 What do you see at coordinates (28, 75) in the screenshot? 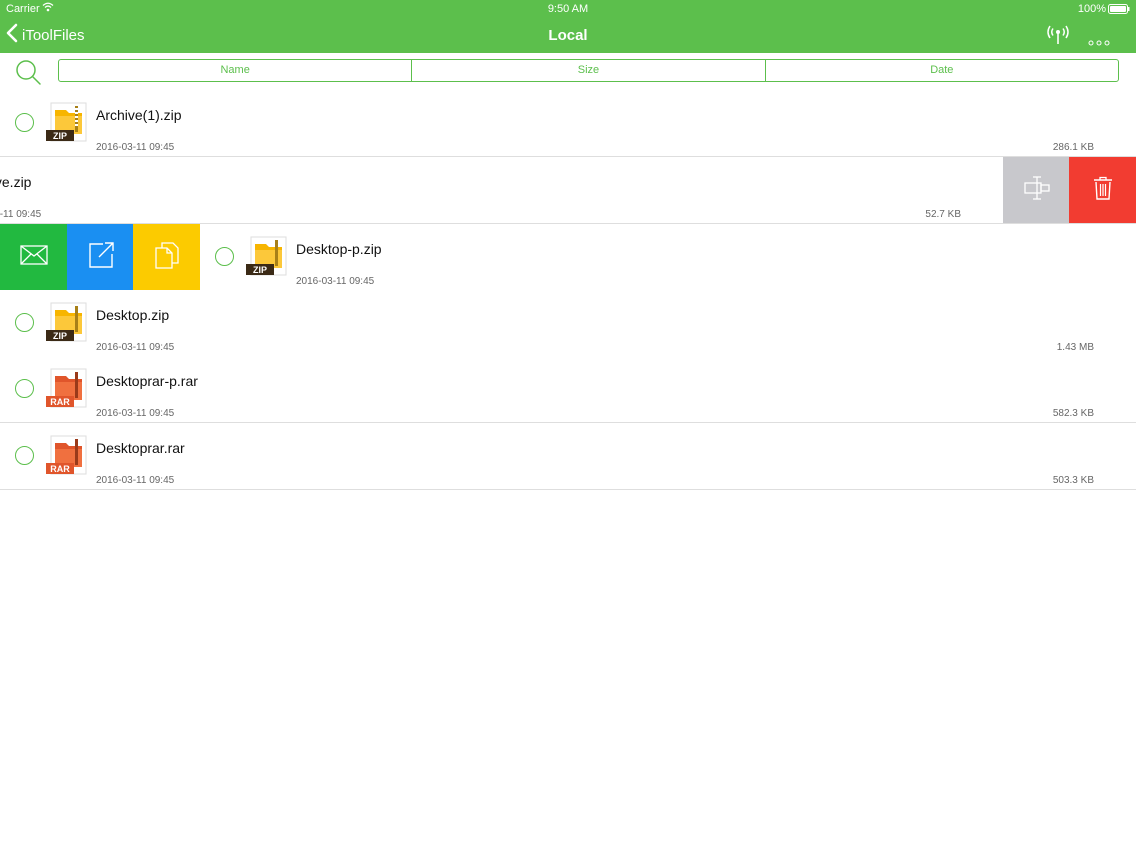
I see `search-icon` at bounding box center [28, 75].